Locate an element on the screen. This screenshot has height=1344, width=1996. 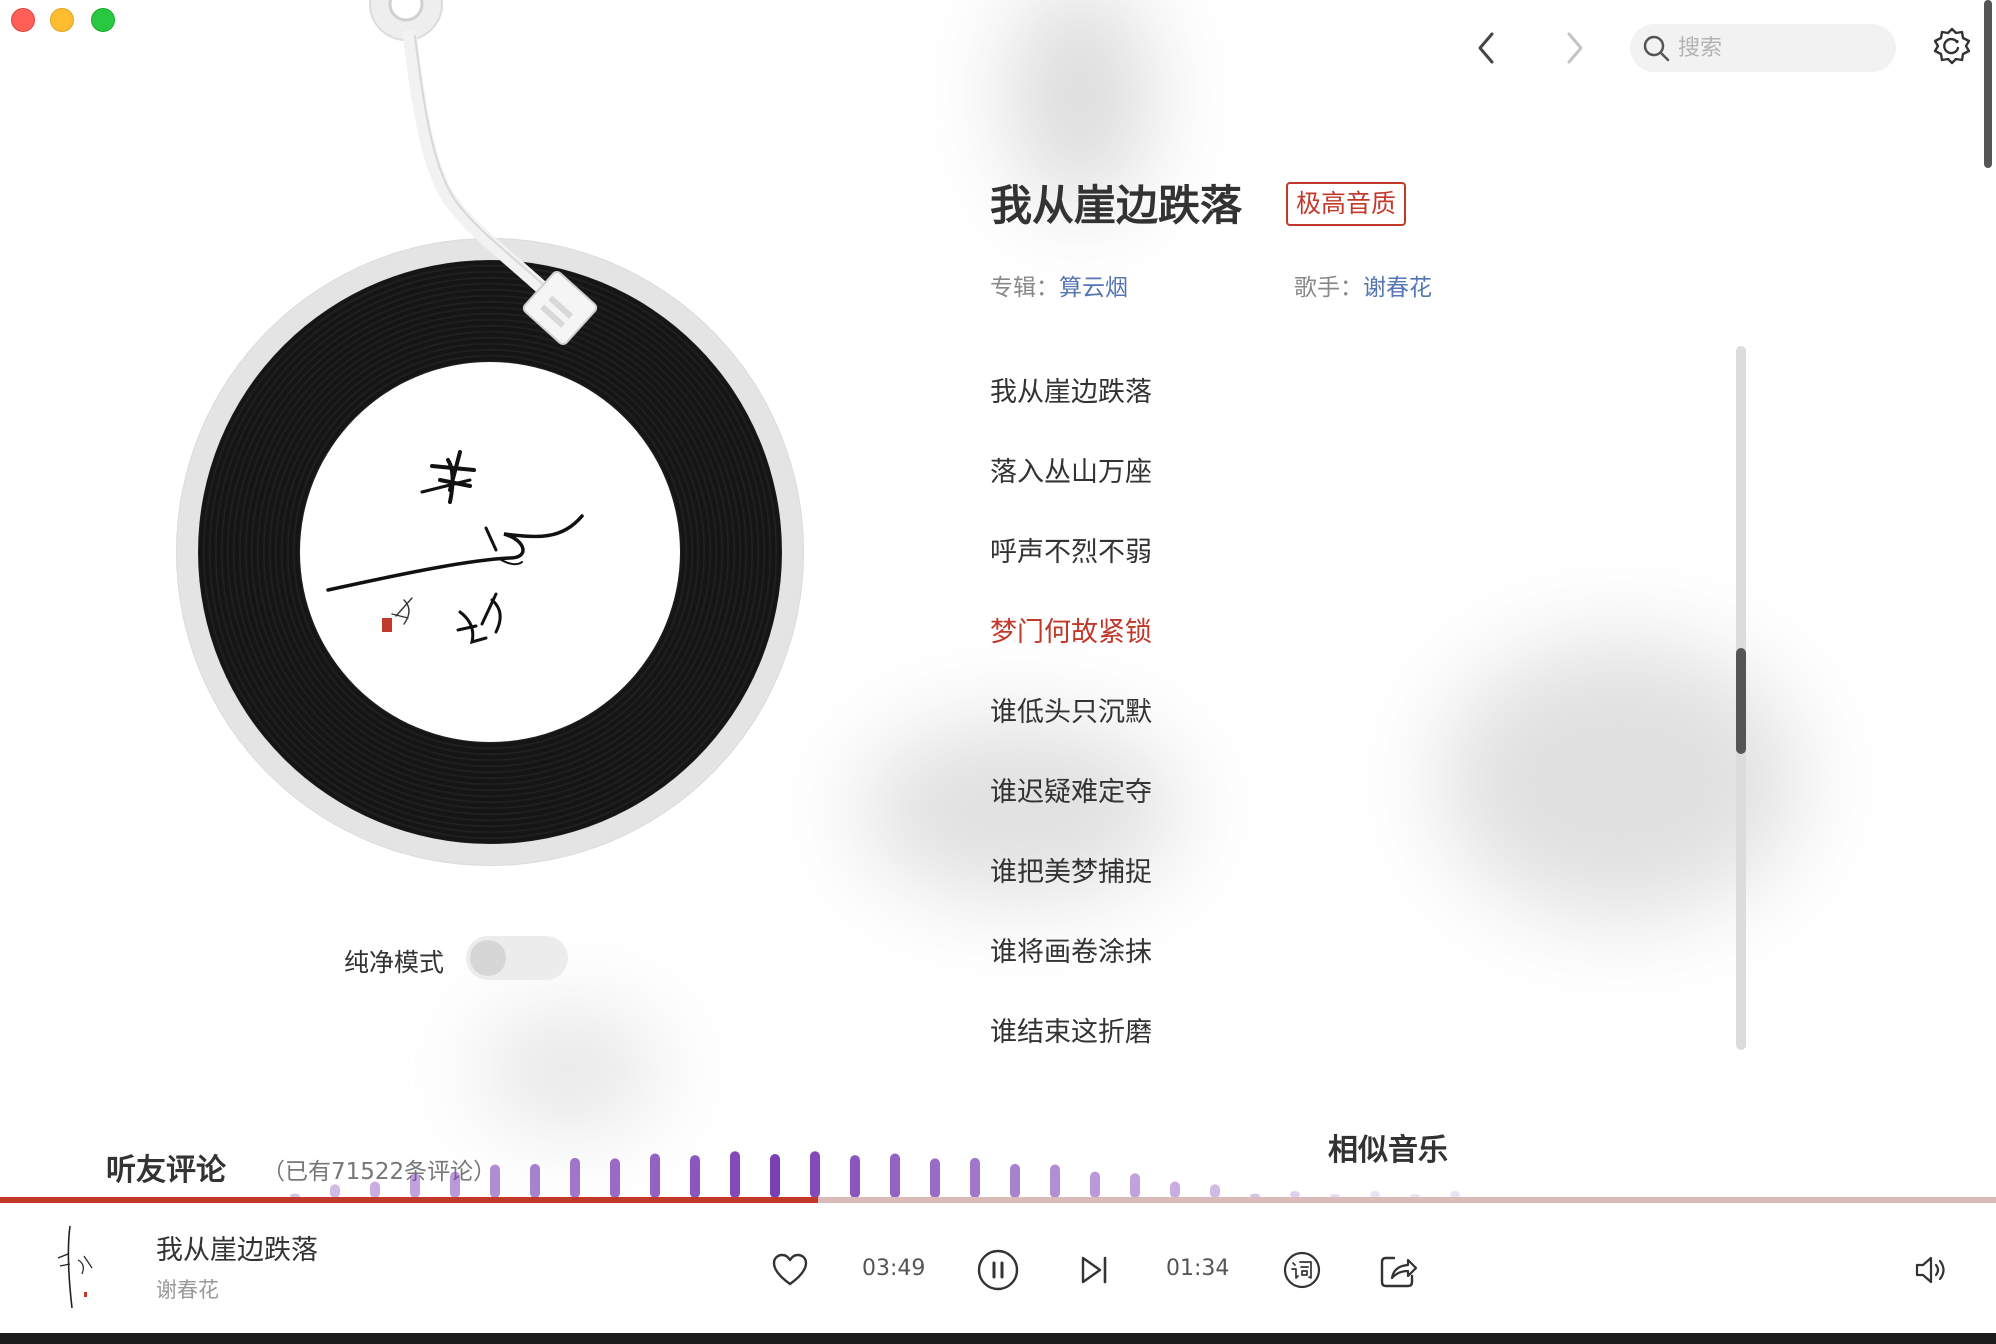
forward-button is located at coordinates (1575, 48).